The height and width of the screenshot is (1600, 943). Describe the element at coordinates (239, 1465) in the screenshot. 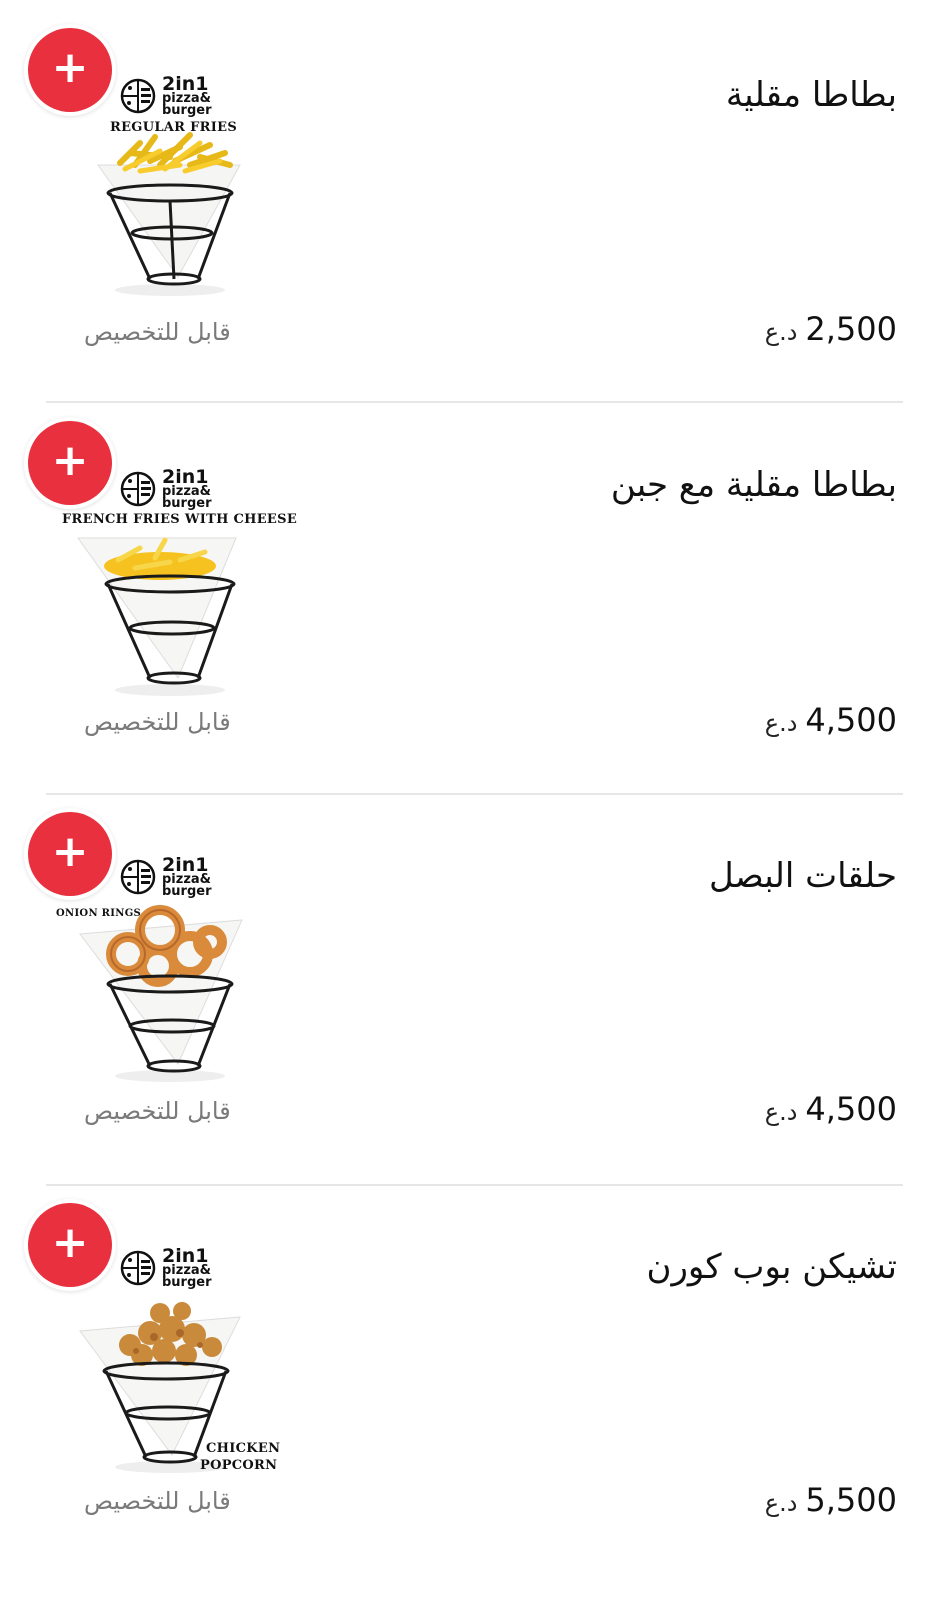

I see `product-label: POPCORN` at that location.